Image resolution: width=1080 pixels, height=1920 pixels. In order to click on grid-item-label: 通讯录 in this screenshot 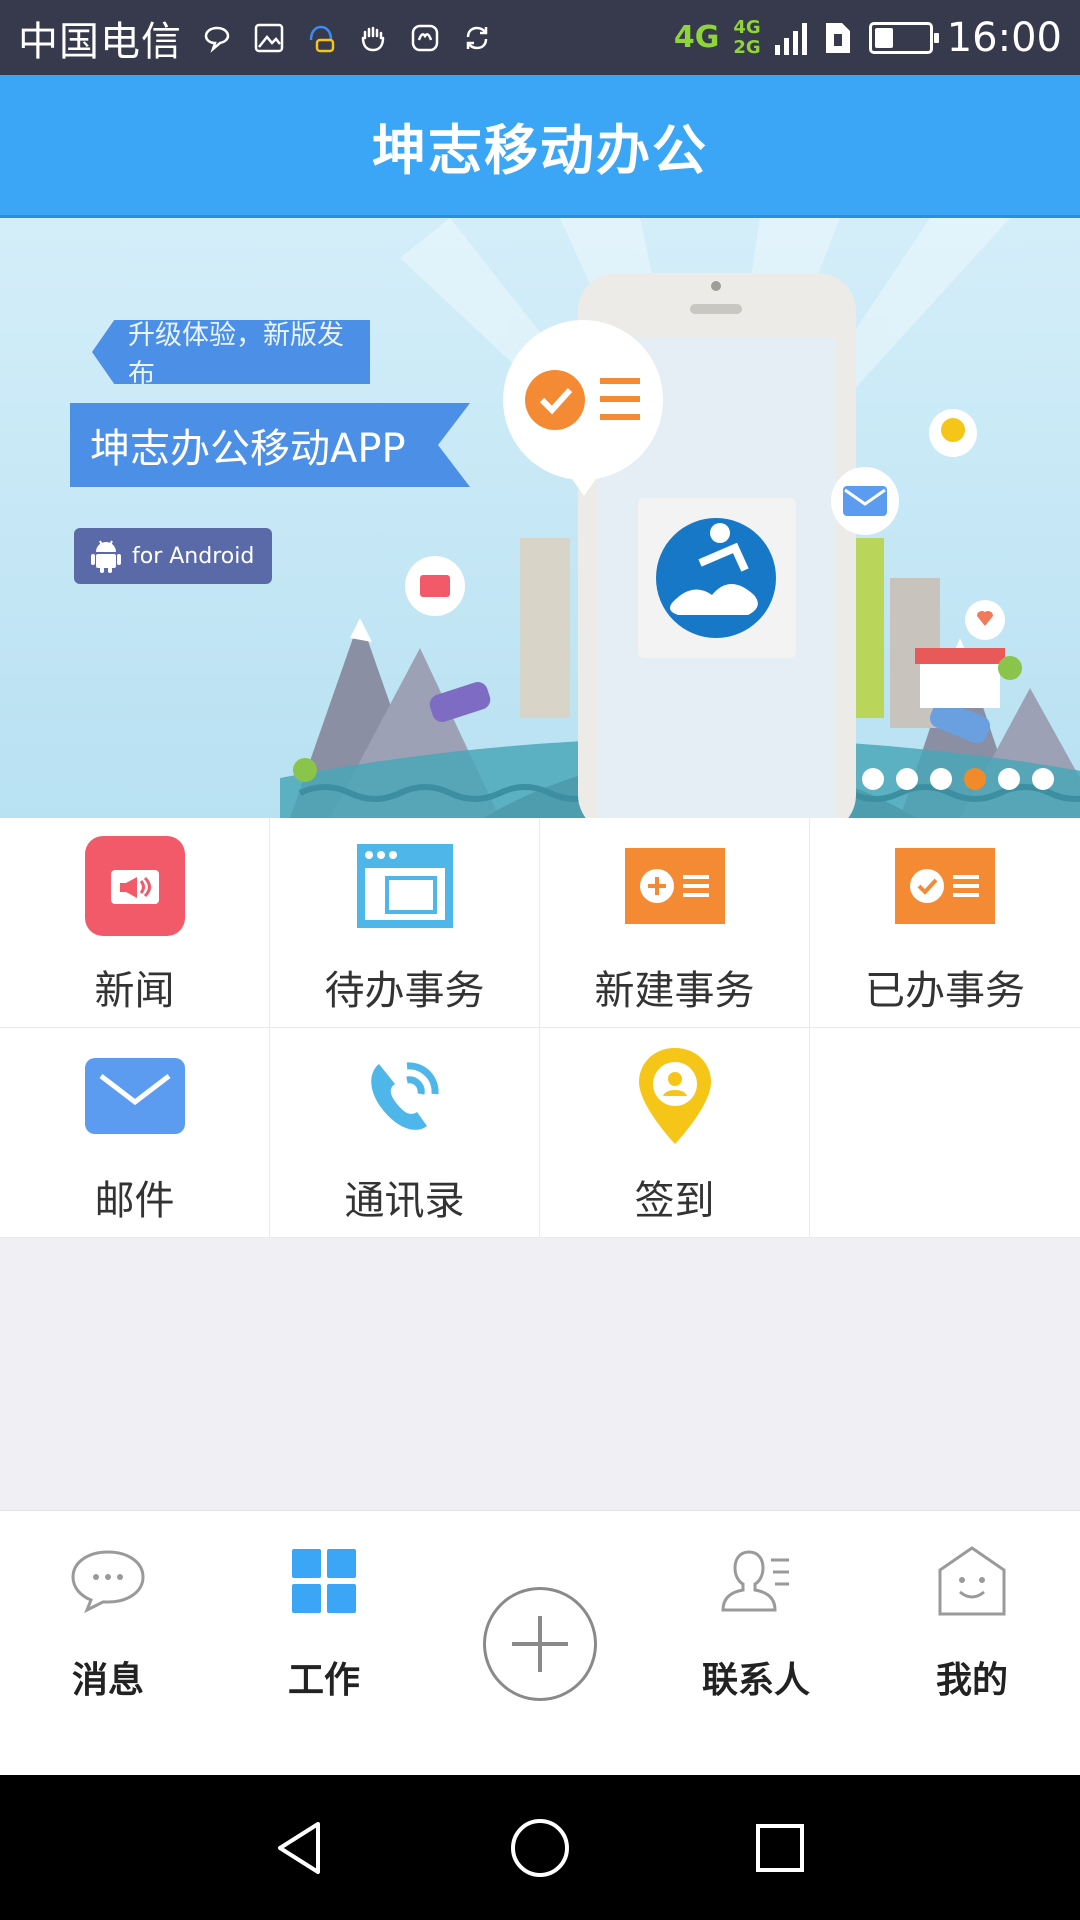, I will do `click(404, 1201)`.